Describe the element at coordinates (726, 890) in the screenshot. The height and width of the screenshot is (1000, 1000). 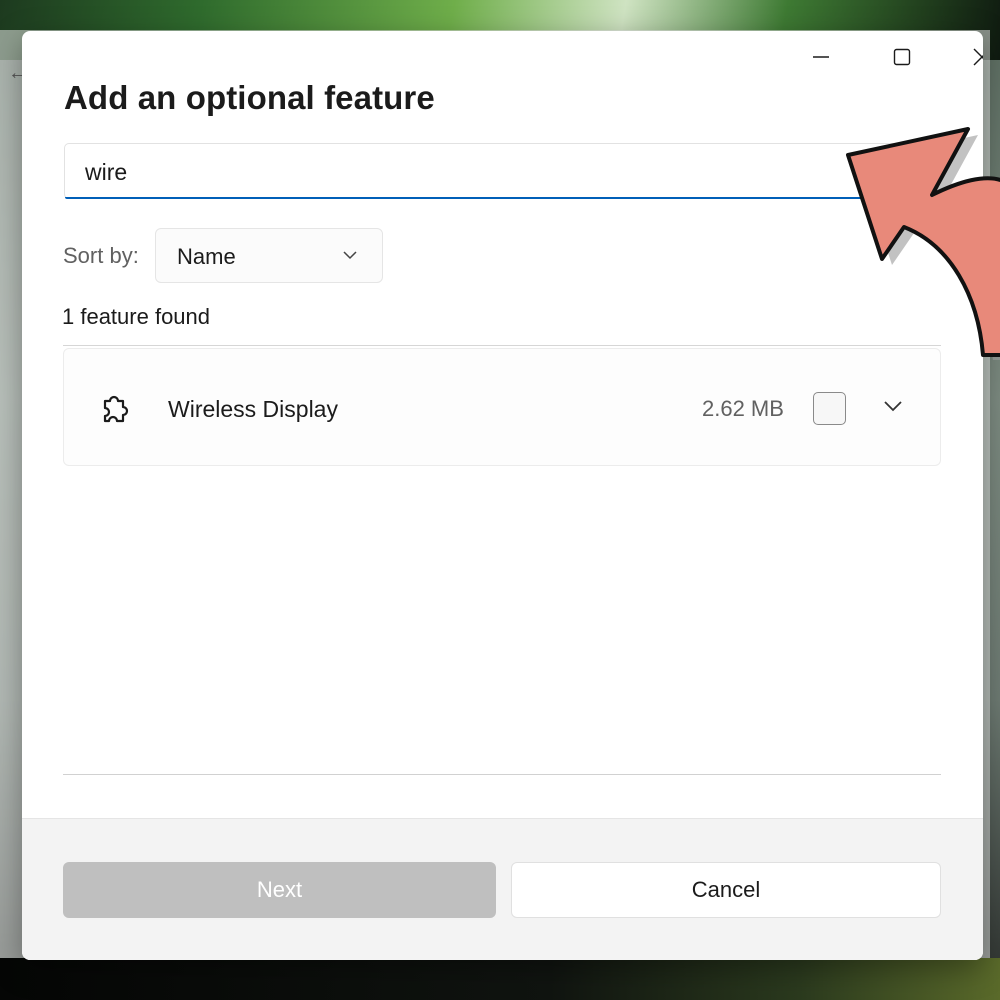
I see `cancel-button: Cancel` at that location.